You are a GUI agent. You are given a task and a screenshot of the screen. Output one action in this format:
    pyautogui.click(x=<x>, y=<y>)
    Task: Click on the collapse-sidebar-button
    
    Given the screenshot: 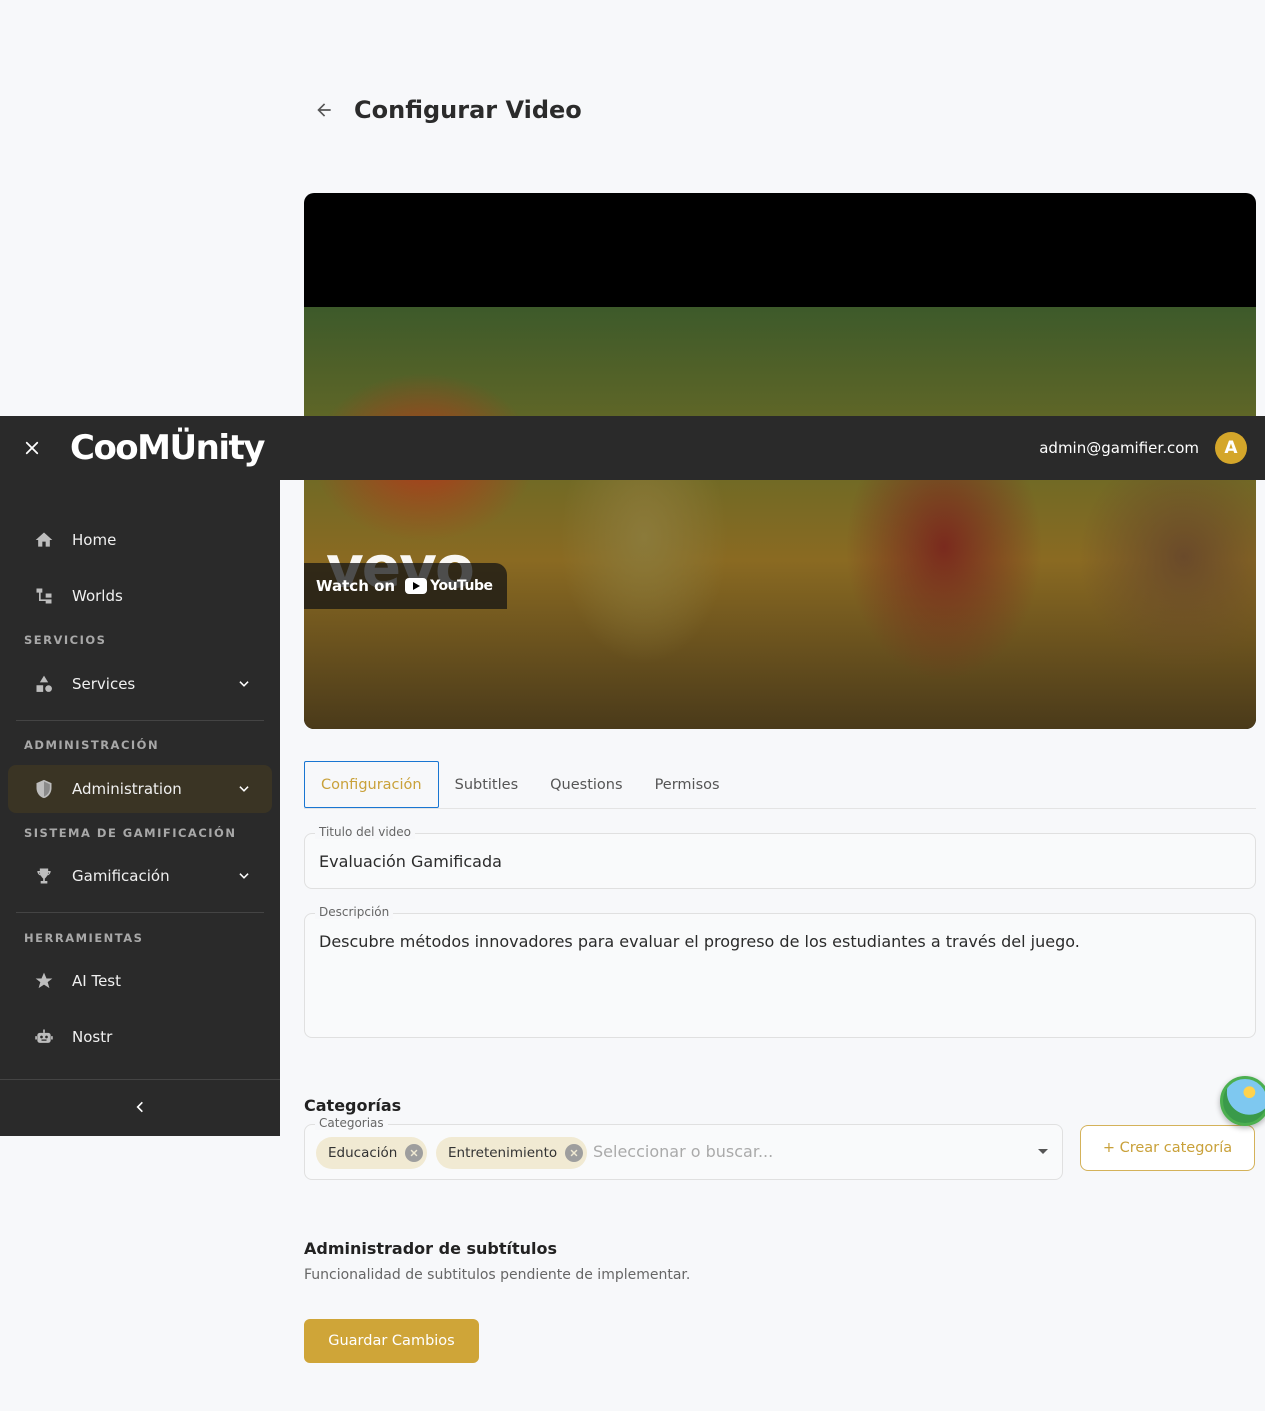 What is the action you would take?
    pyautogui.click(x=140, y=1107)
    